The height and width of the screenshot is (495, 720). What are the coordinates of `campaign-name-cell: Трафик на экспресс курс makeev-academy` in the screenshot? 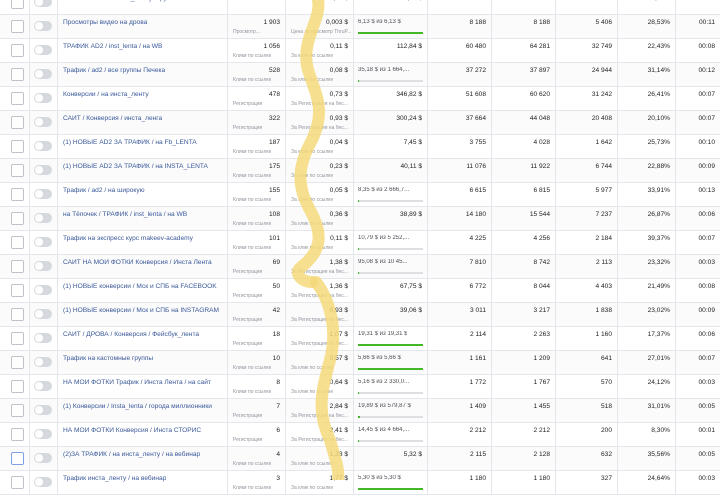 It's located at (143, 242).